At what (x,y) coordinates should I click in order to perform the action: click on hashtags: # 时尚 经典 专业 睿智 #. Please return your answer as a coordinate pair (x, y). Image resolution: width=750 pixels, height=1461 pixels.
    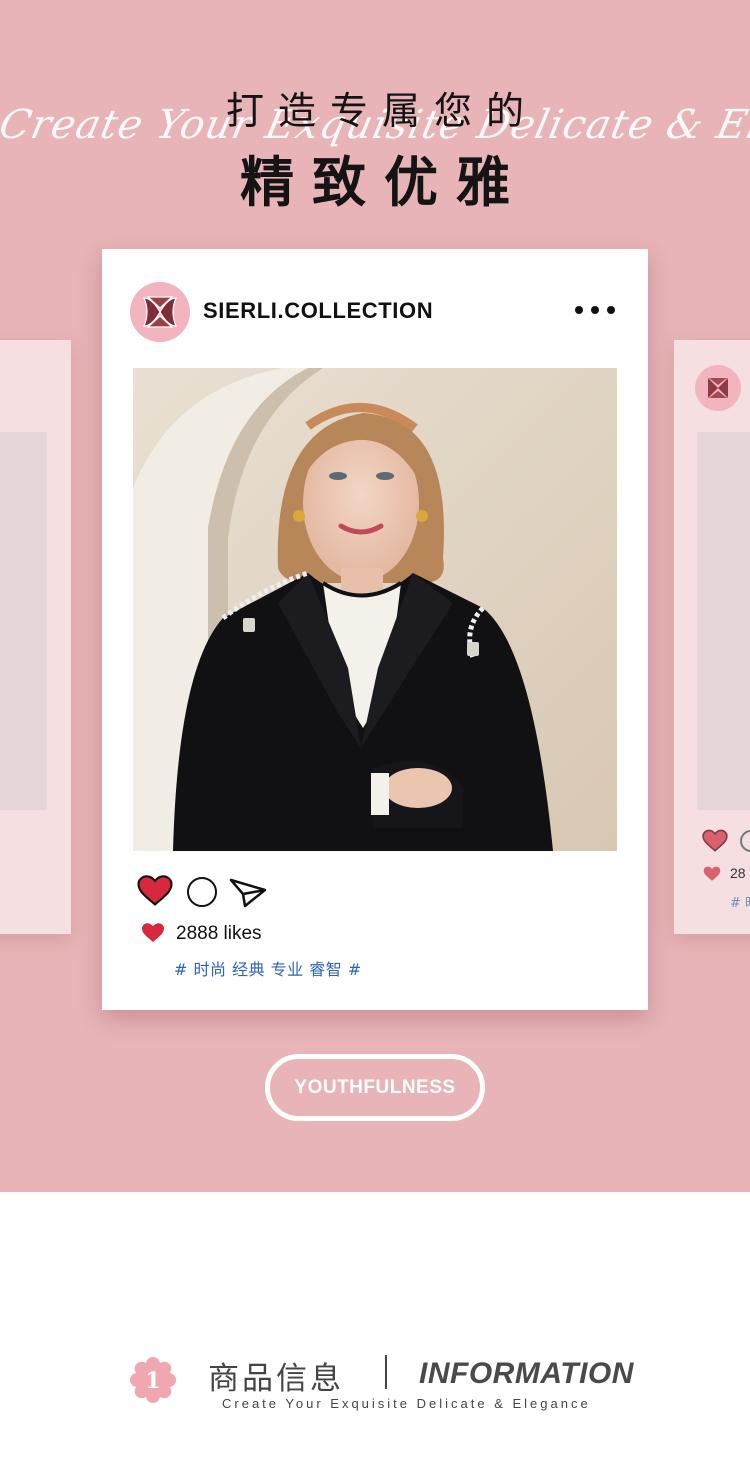
    Looking at the image, I should click on (268, 968).